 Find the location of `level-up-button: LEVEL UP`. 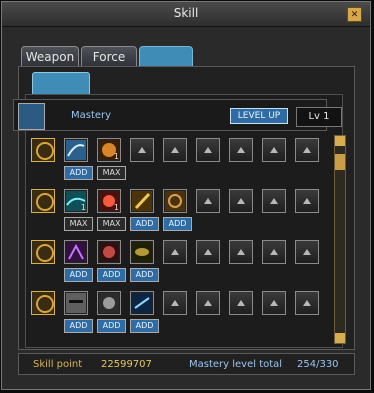

level-up-button: LEVEL UP is located at coordinates (259, 116).